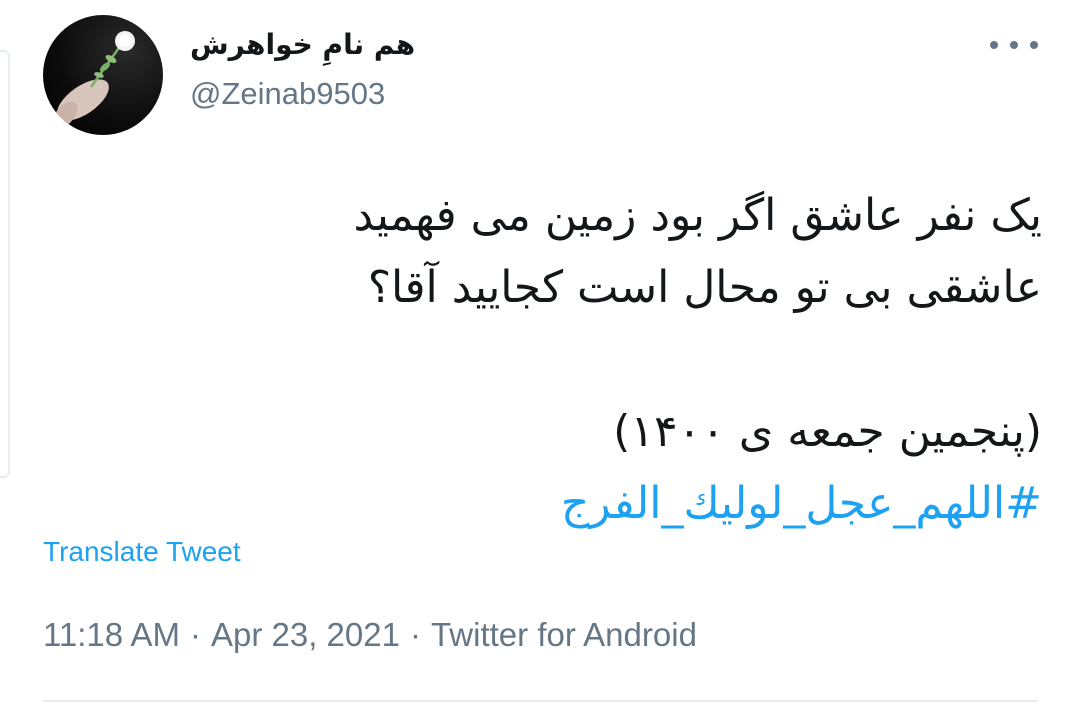 The width and height of the screenshot is (1080, 716). I want to click on avatar-hand-flower-icon, so click(93, 80).